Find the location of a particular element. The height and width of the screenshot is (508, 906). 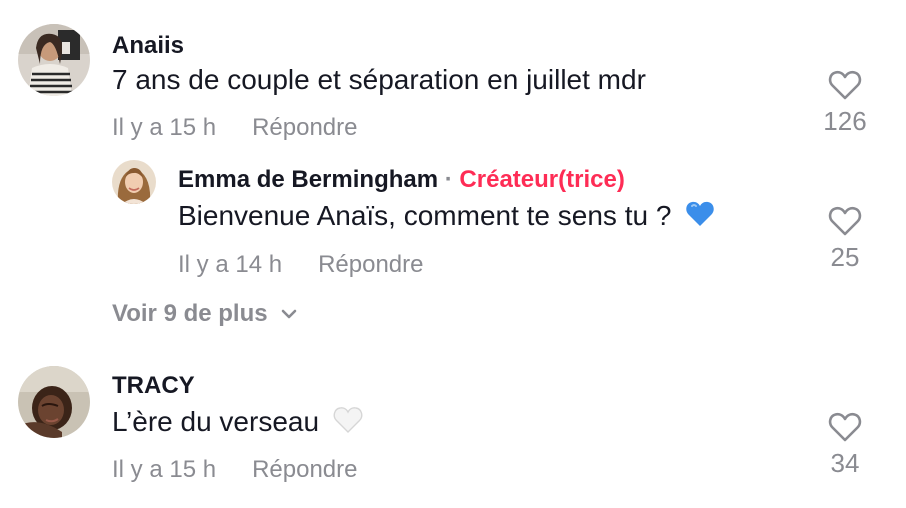

chevron-down-icon is located at coordinates (288, 314).